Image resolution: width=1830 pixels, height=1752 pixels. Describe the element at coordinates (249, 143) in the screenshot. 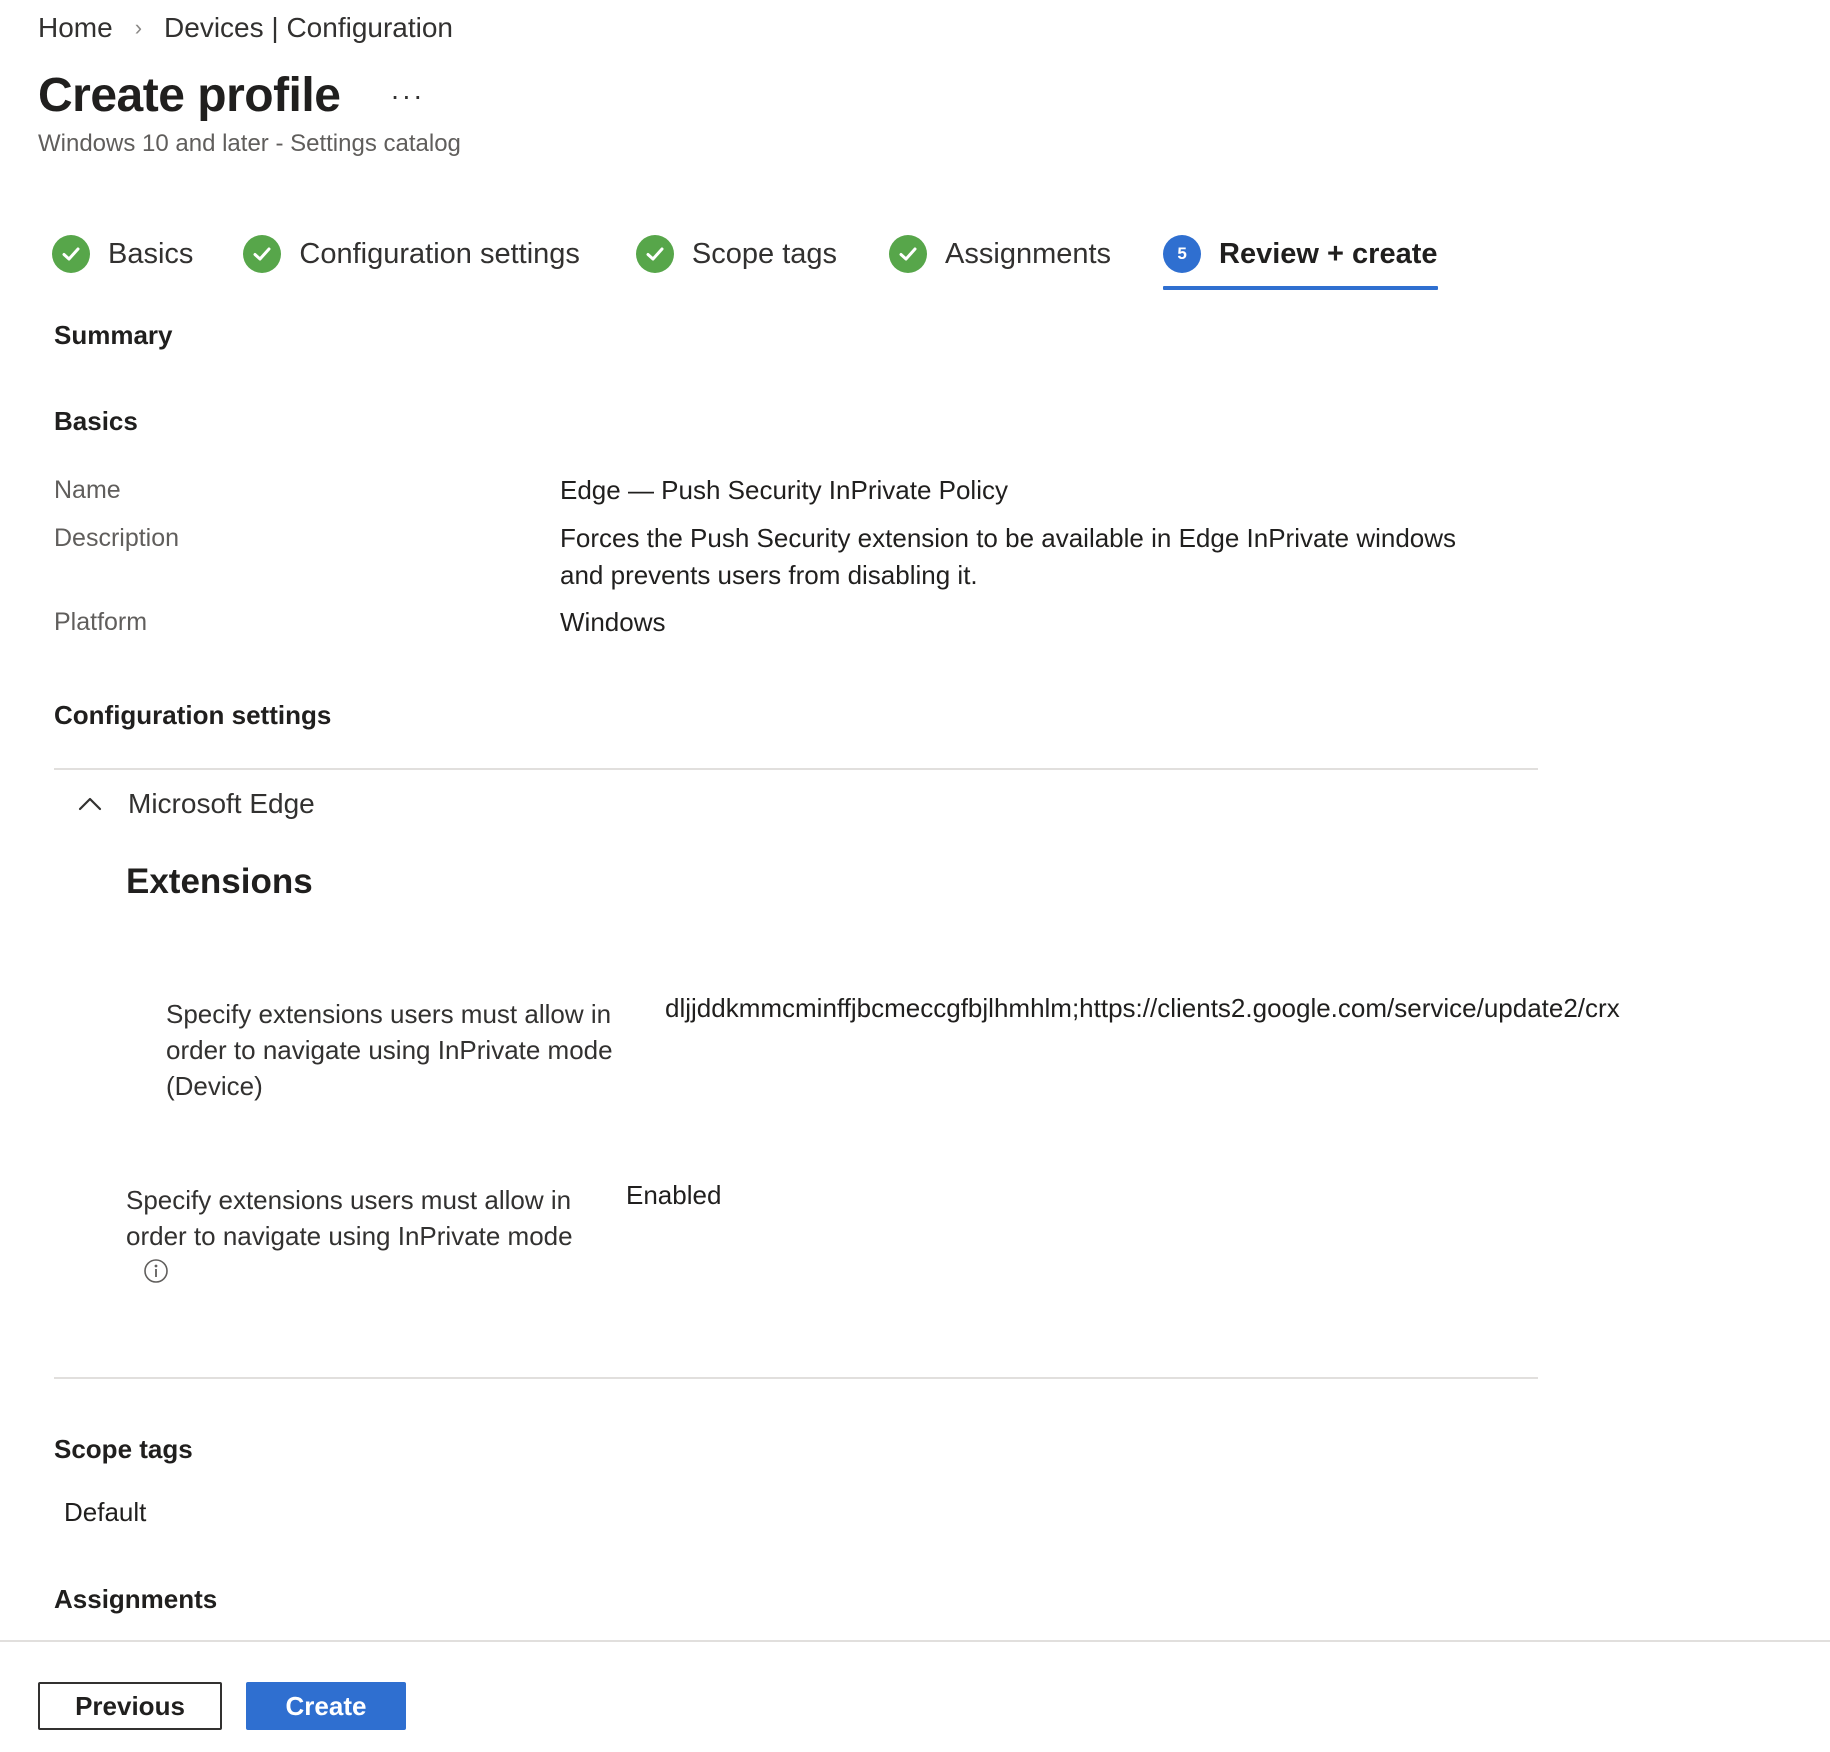

I see `page-subtitle: Windows 10 and later - Settings catalog` at that location.